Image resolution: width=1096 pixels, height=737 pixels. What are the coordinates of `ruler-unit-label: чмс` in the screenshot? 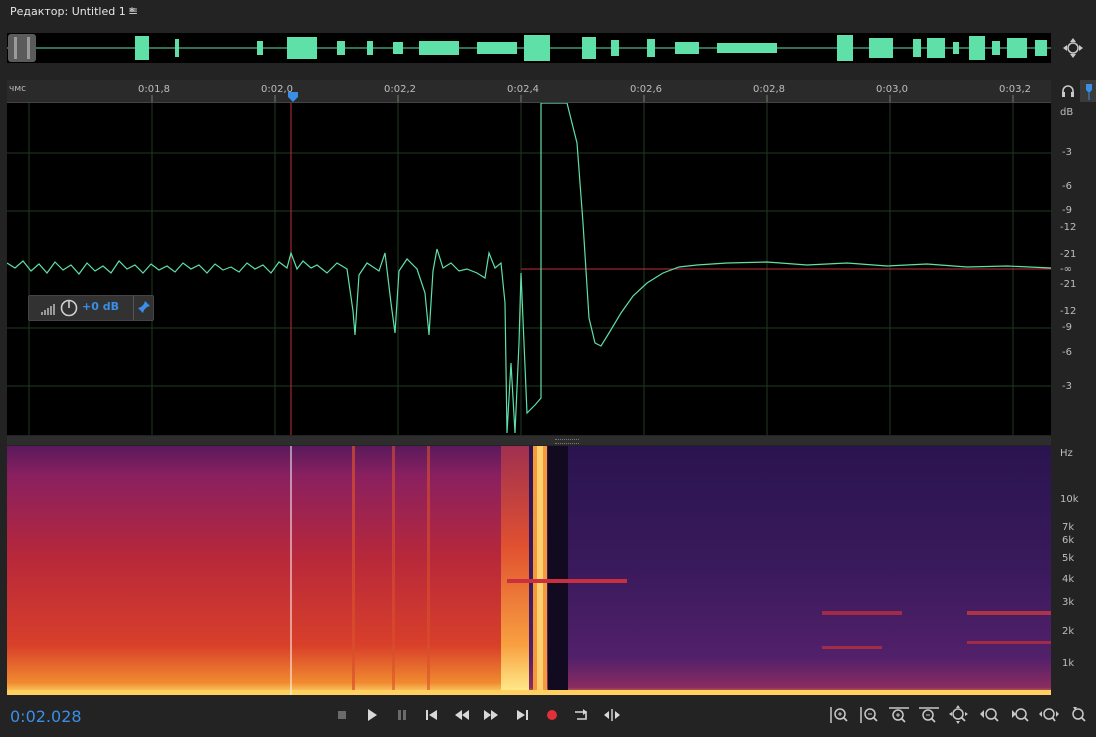 It's located at (18, 89).